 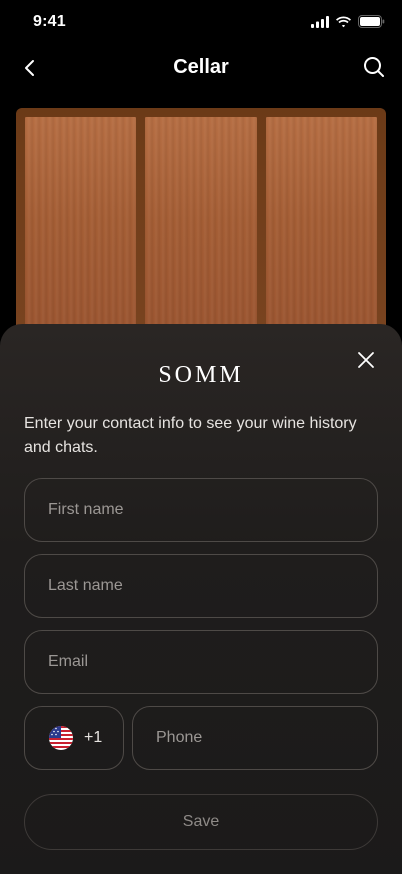 I want to click on country-code-label: +1, so click(x=93, y=737).